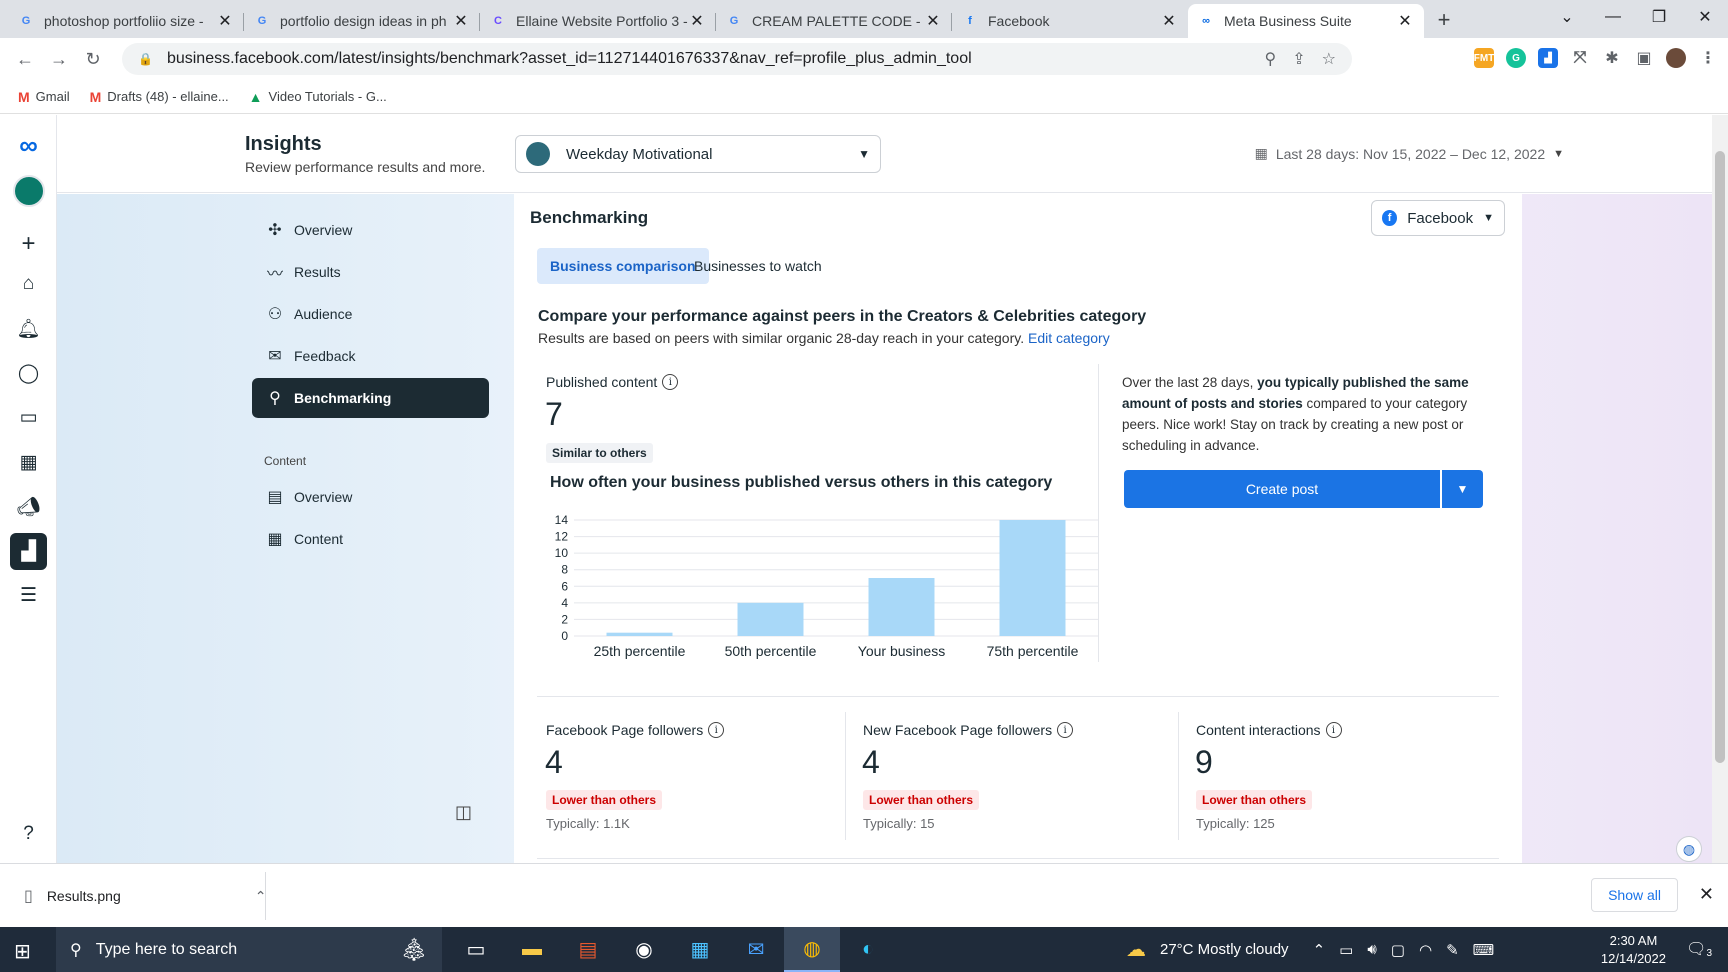  Describe the element at coordinates (370, 314) in the screenshot. I see `sidenav-item-audience: ⚇ Audience` at that location.